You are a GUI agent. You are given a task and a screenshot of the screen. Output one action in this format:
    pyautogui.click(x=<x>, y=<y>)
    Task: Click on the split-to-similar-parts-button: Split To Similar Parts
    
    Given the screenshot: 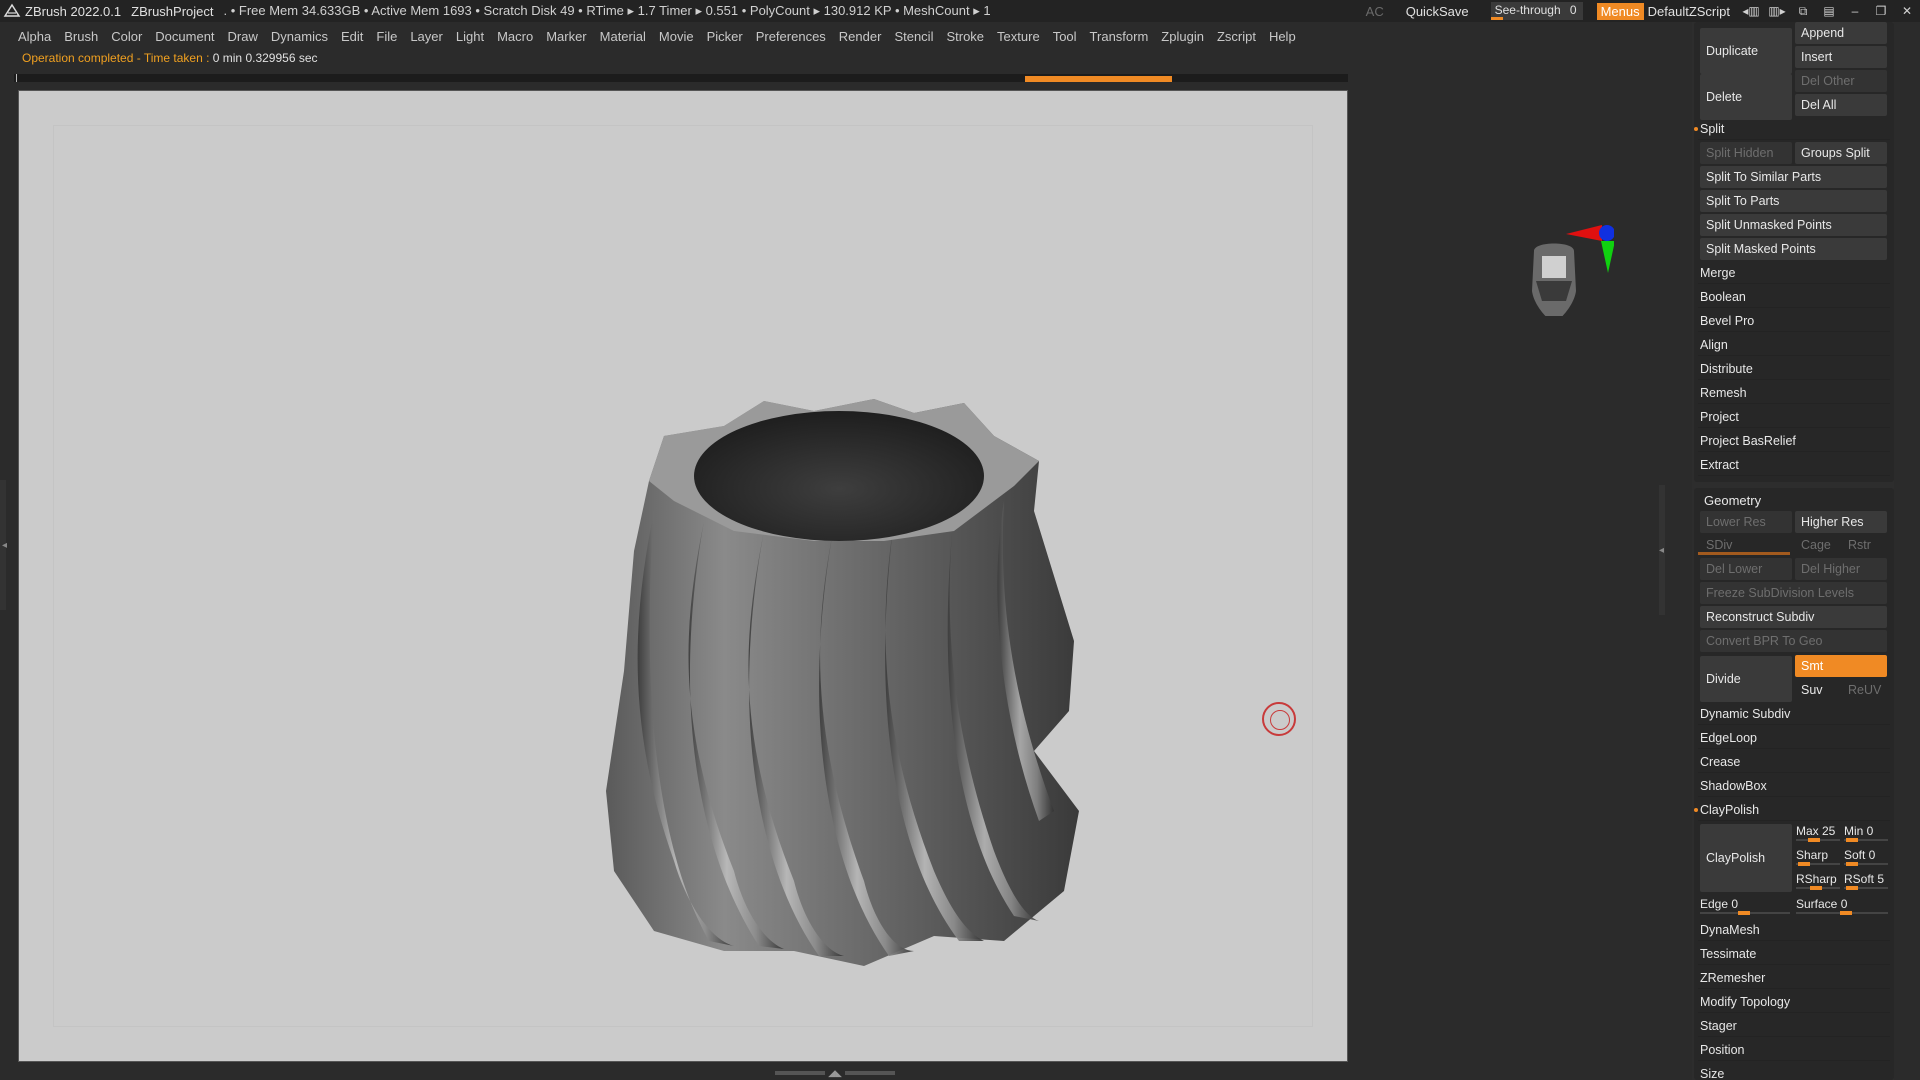 What is the action you would take?
    pyautogui.click(x=1793, y=177)
    